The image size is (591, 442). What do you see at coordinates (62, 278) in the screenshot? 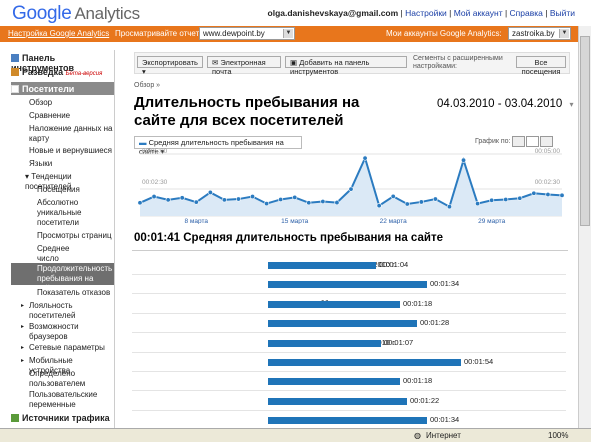
I see `sidebar-item-time-on-site: Продолжительность пребывания на сайте` at bounding box center [62, 278].